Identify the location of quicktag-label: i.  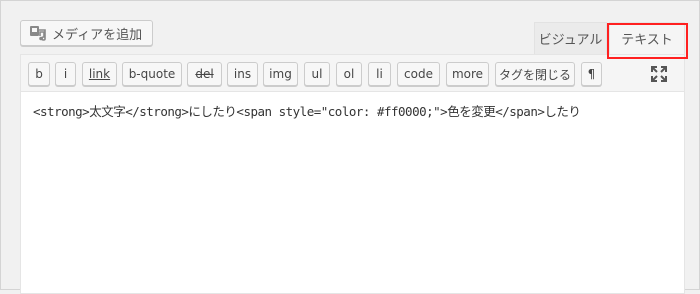
(65, 74).